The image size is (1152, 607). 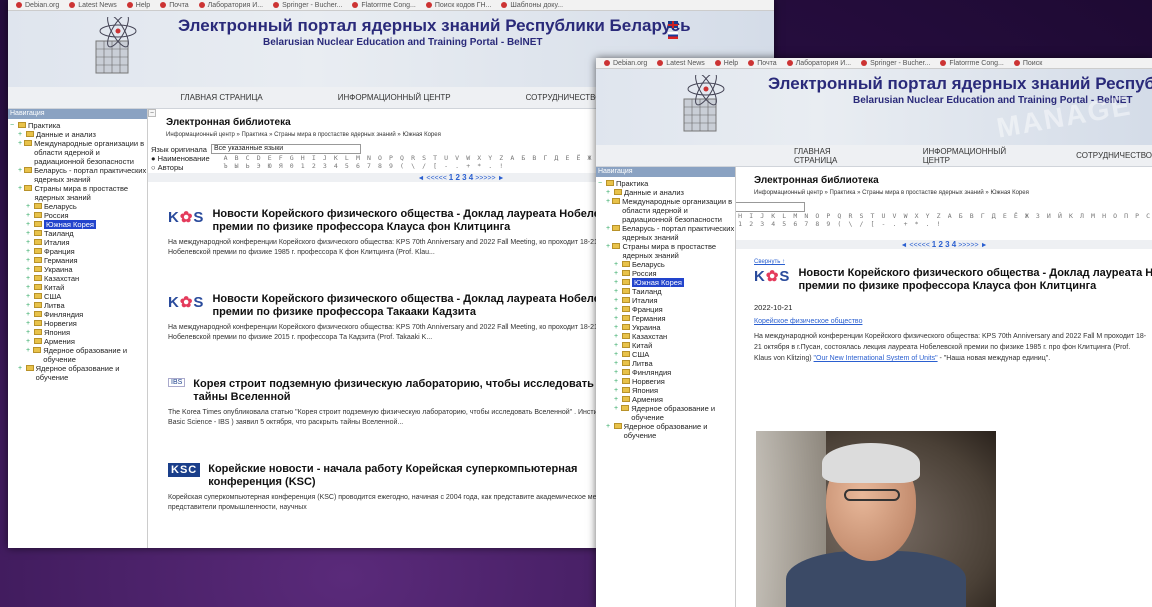 I want to click on tree-item: + Германия, so click(x=666, y=318).